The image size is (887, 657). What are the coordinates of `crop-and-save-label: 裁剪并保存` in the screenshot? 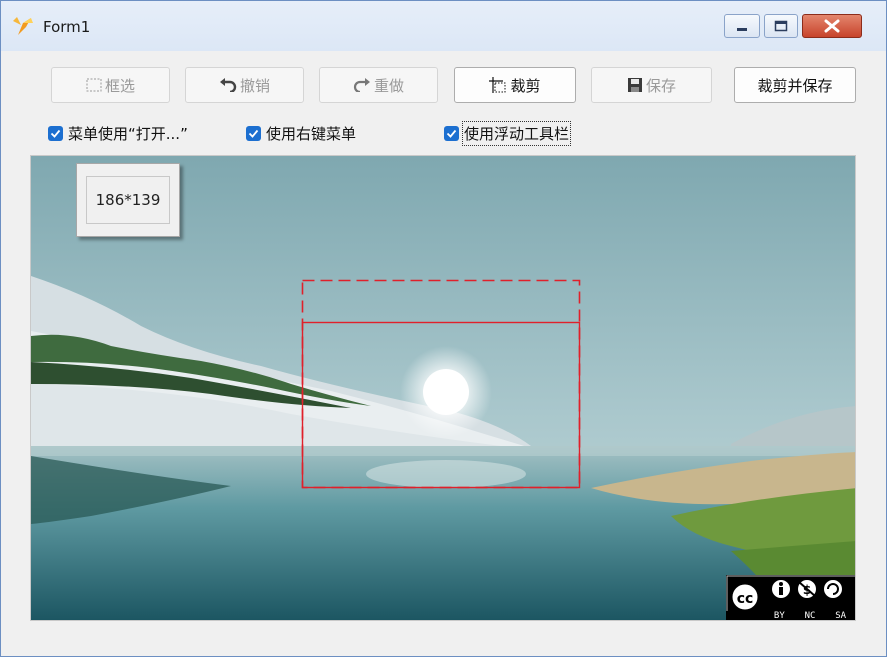 It's located at (795, 85).